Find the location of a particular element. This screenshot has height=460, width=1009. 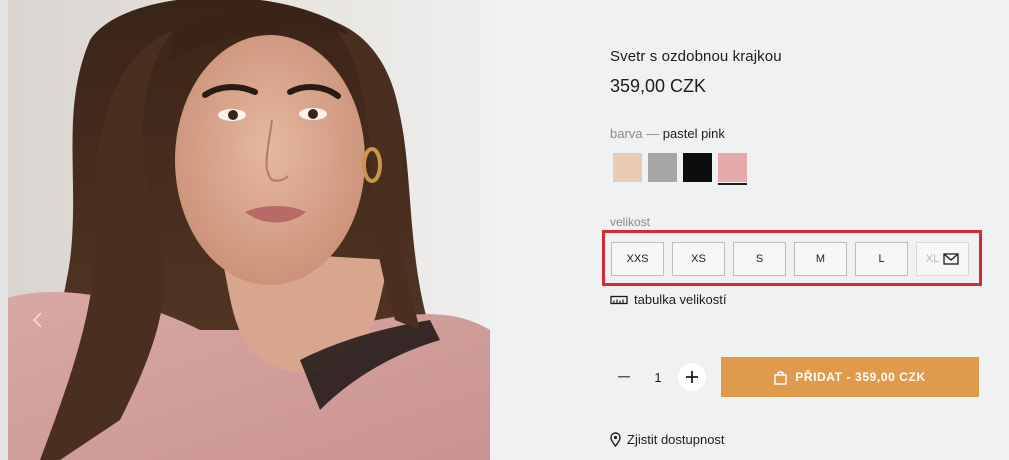

mail-icon is located at coordinates (951, 259).